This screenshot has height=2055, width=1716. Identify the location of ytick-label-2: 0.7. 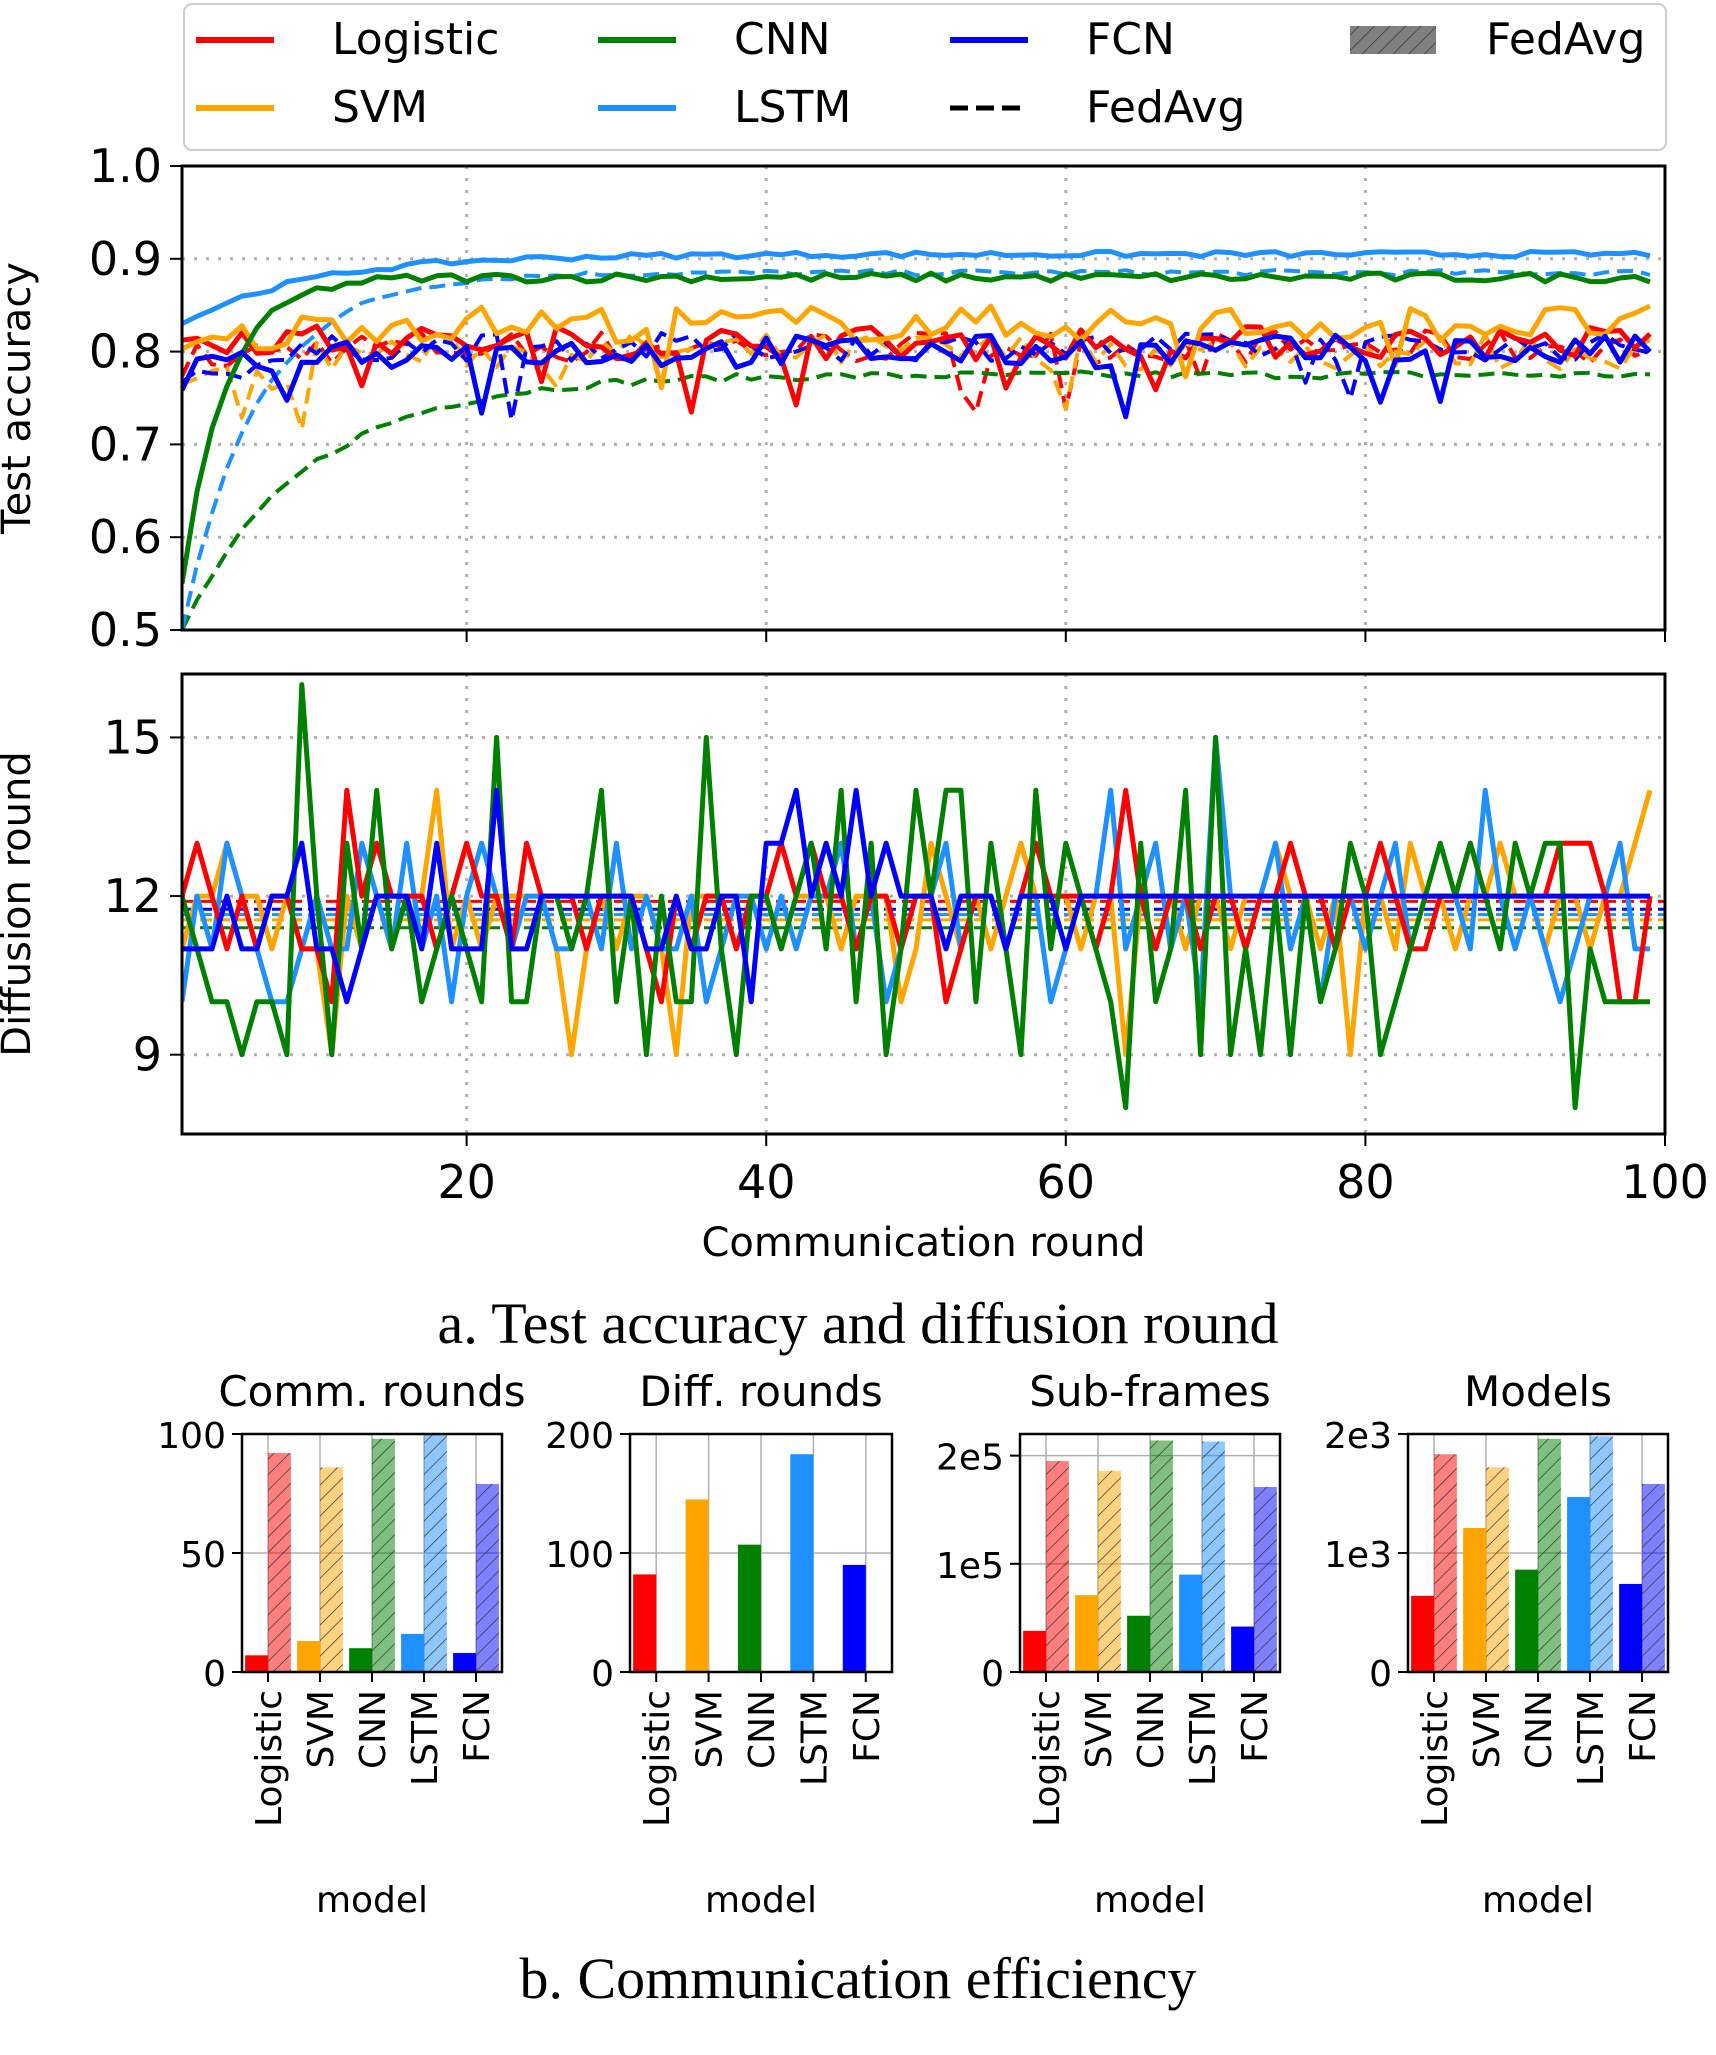
(125, 444).